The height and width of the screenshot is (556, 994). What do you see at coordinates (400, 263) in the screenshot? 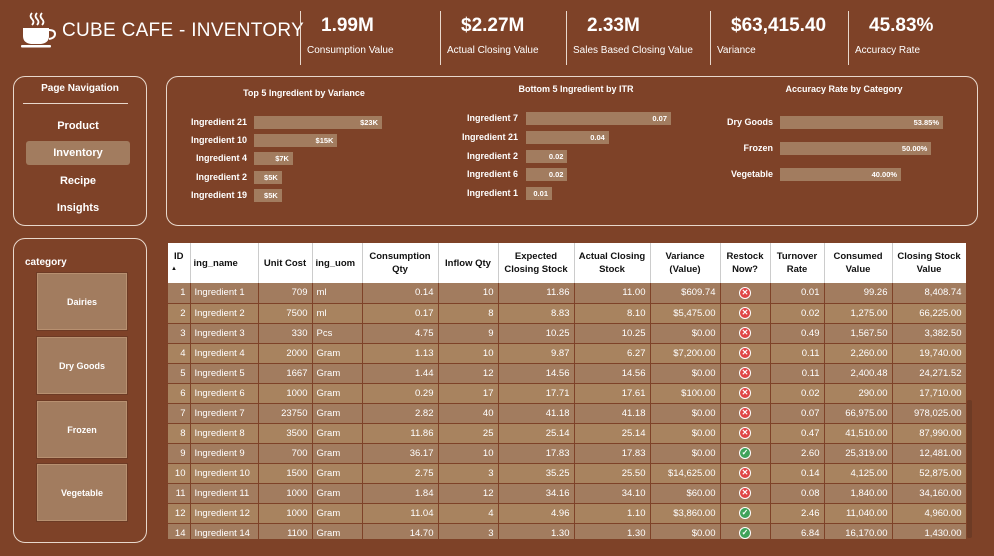
I see `column-header: Consumption Qty` at bounding box center [400, 263].